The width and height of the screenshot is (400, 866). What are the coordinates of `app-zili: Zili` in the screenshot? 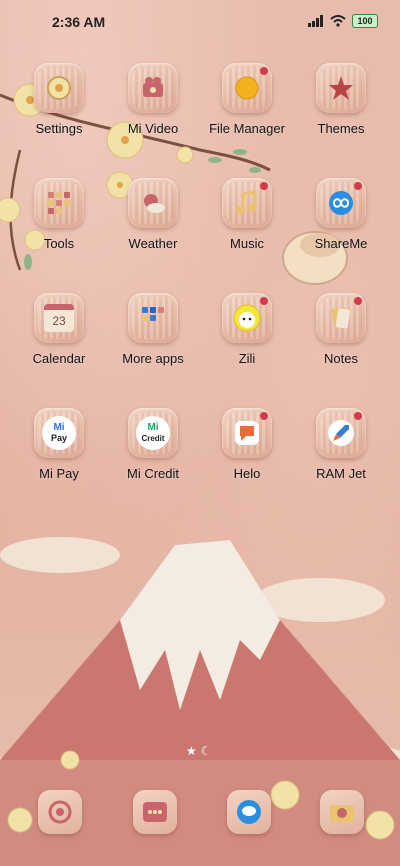 It's located at (247, 329).